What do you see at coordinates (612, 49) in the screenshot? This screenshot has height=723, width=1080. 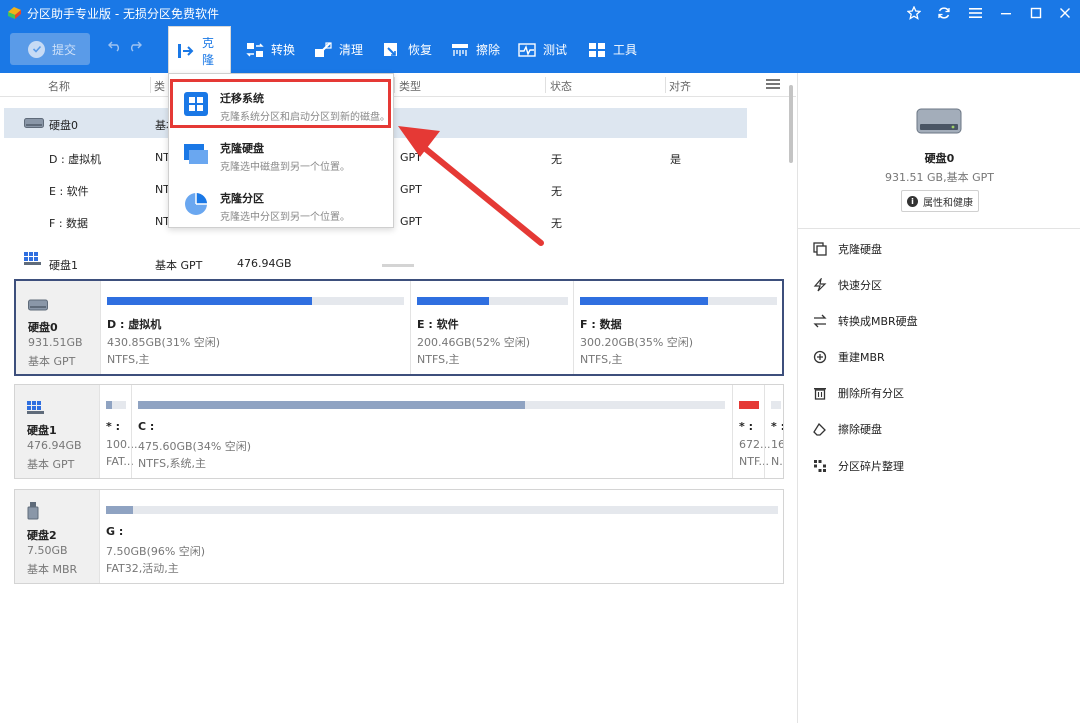 I see `tool-tools: 工具` at bounding box center [612, 49].